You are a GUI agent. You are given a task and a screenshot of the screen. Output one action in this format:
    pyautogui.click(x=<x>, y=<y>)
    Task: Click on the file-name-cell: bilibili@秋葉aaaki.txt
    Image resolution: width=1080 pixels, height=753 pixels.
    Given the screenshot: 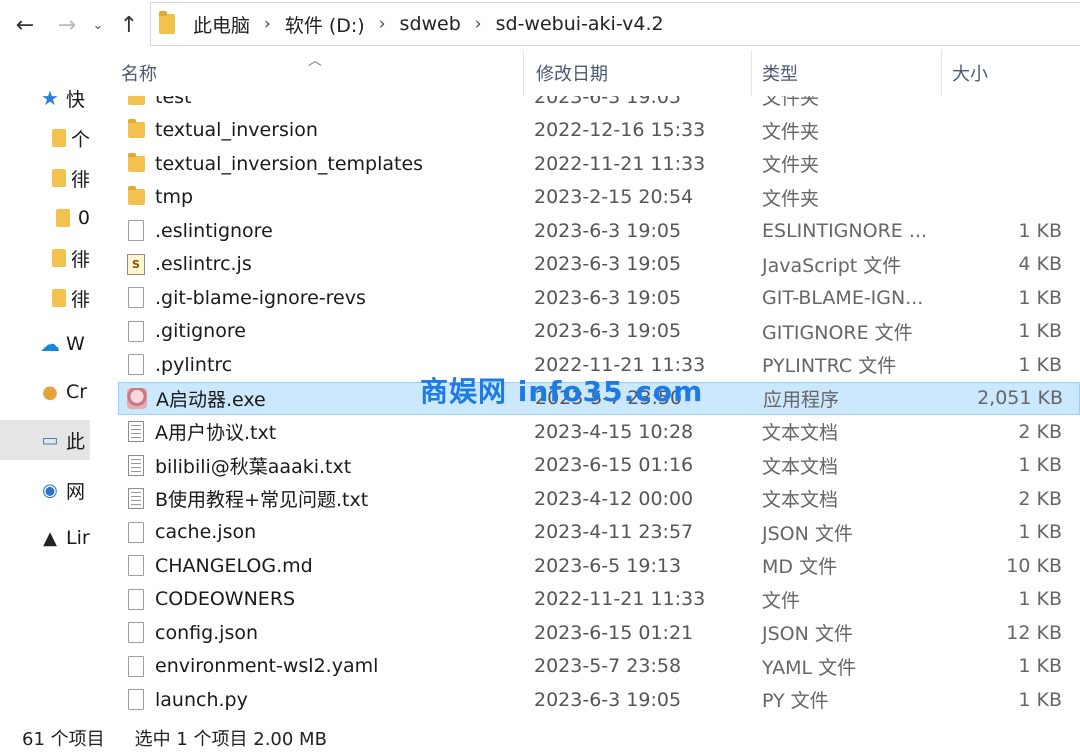 What is the action you would take?
    pyautogui.click(x=321, y=465)
    